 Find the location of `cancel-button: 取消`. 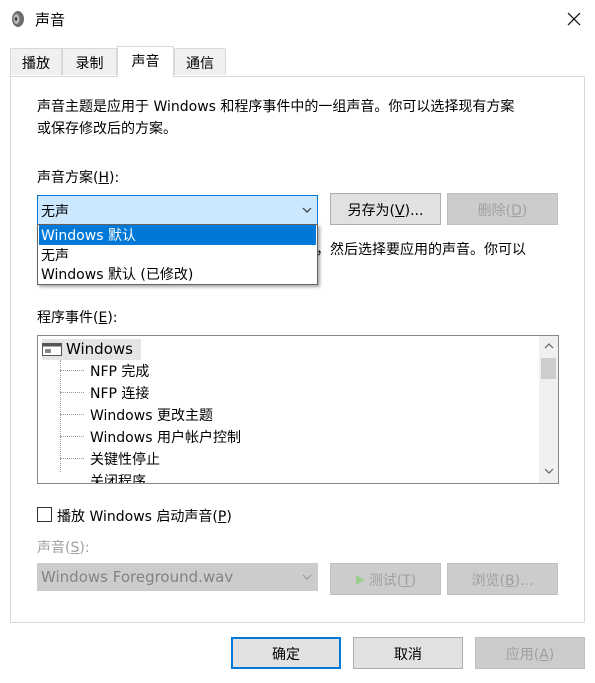

cancel-button: 取消 is located at coordinates (408, 653).